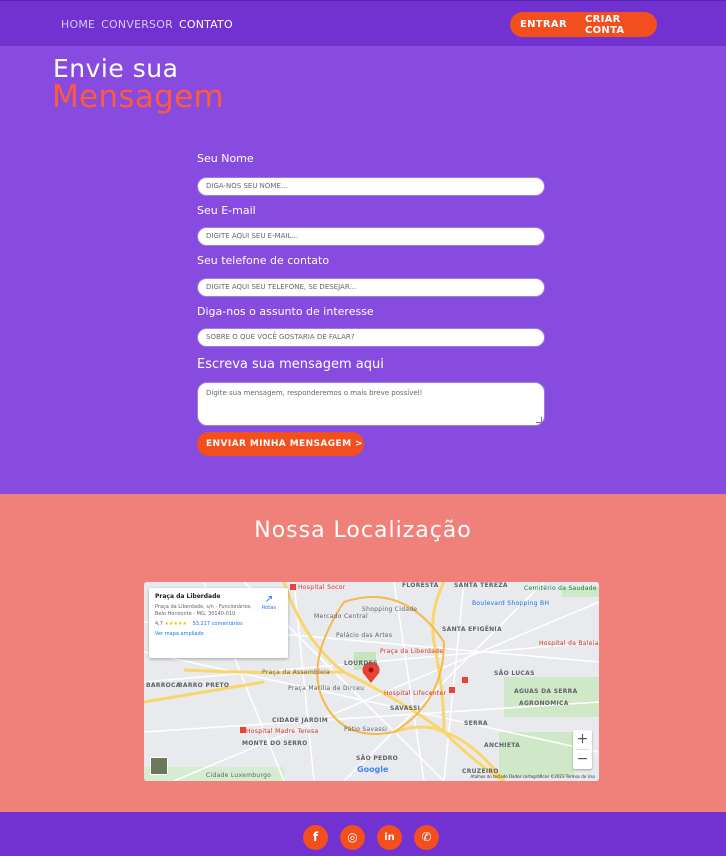 The width and height of the screenshot is (726, 856). I want to click on signup-button: CRIAR CONTA, so click(621, 25).